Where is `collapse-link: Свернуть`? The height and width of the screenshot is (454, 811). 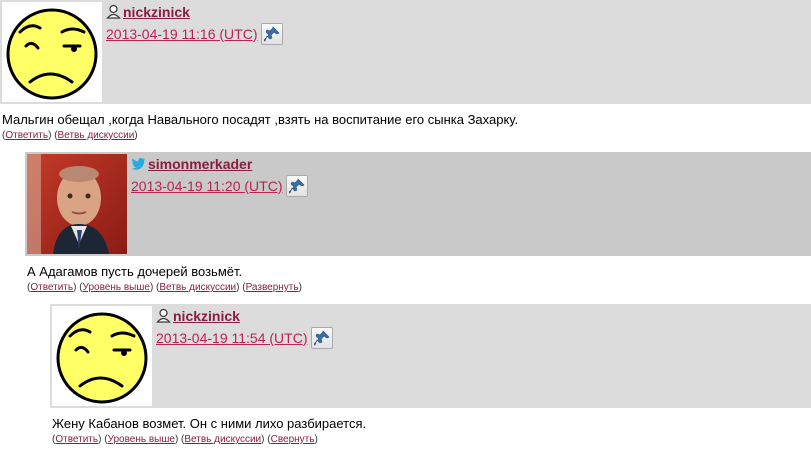 collapse-link: Свернуть is located at coordinates (293, 439).